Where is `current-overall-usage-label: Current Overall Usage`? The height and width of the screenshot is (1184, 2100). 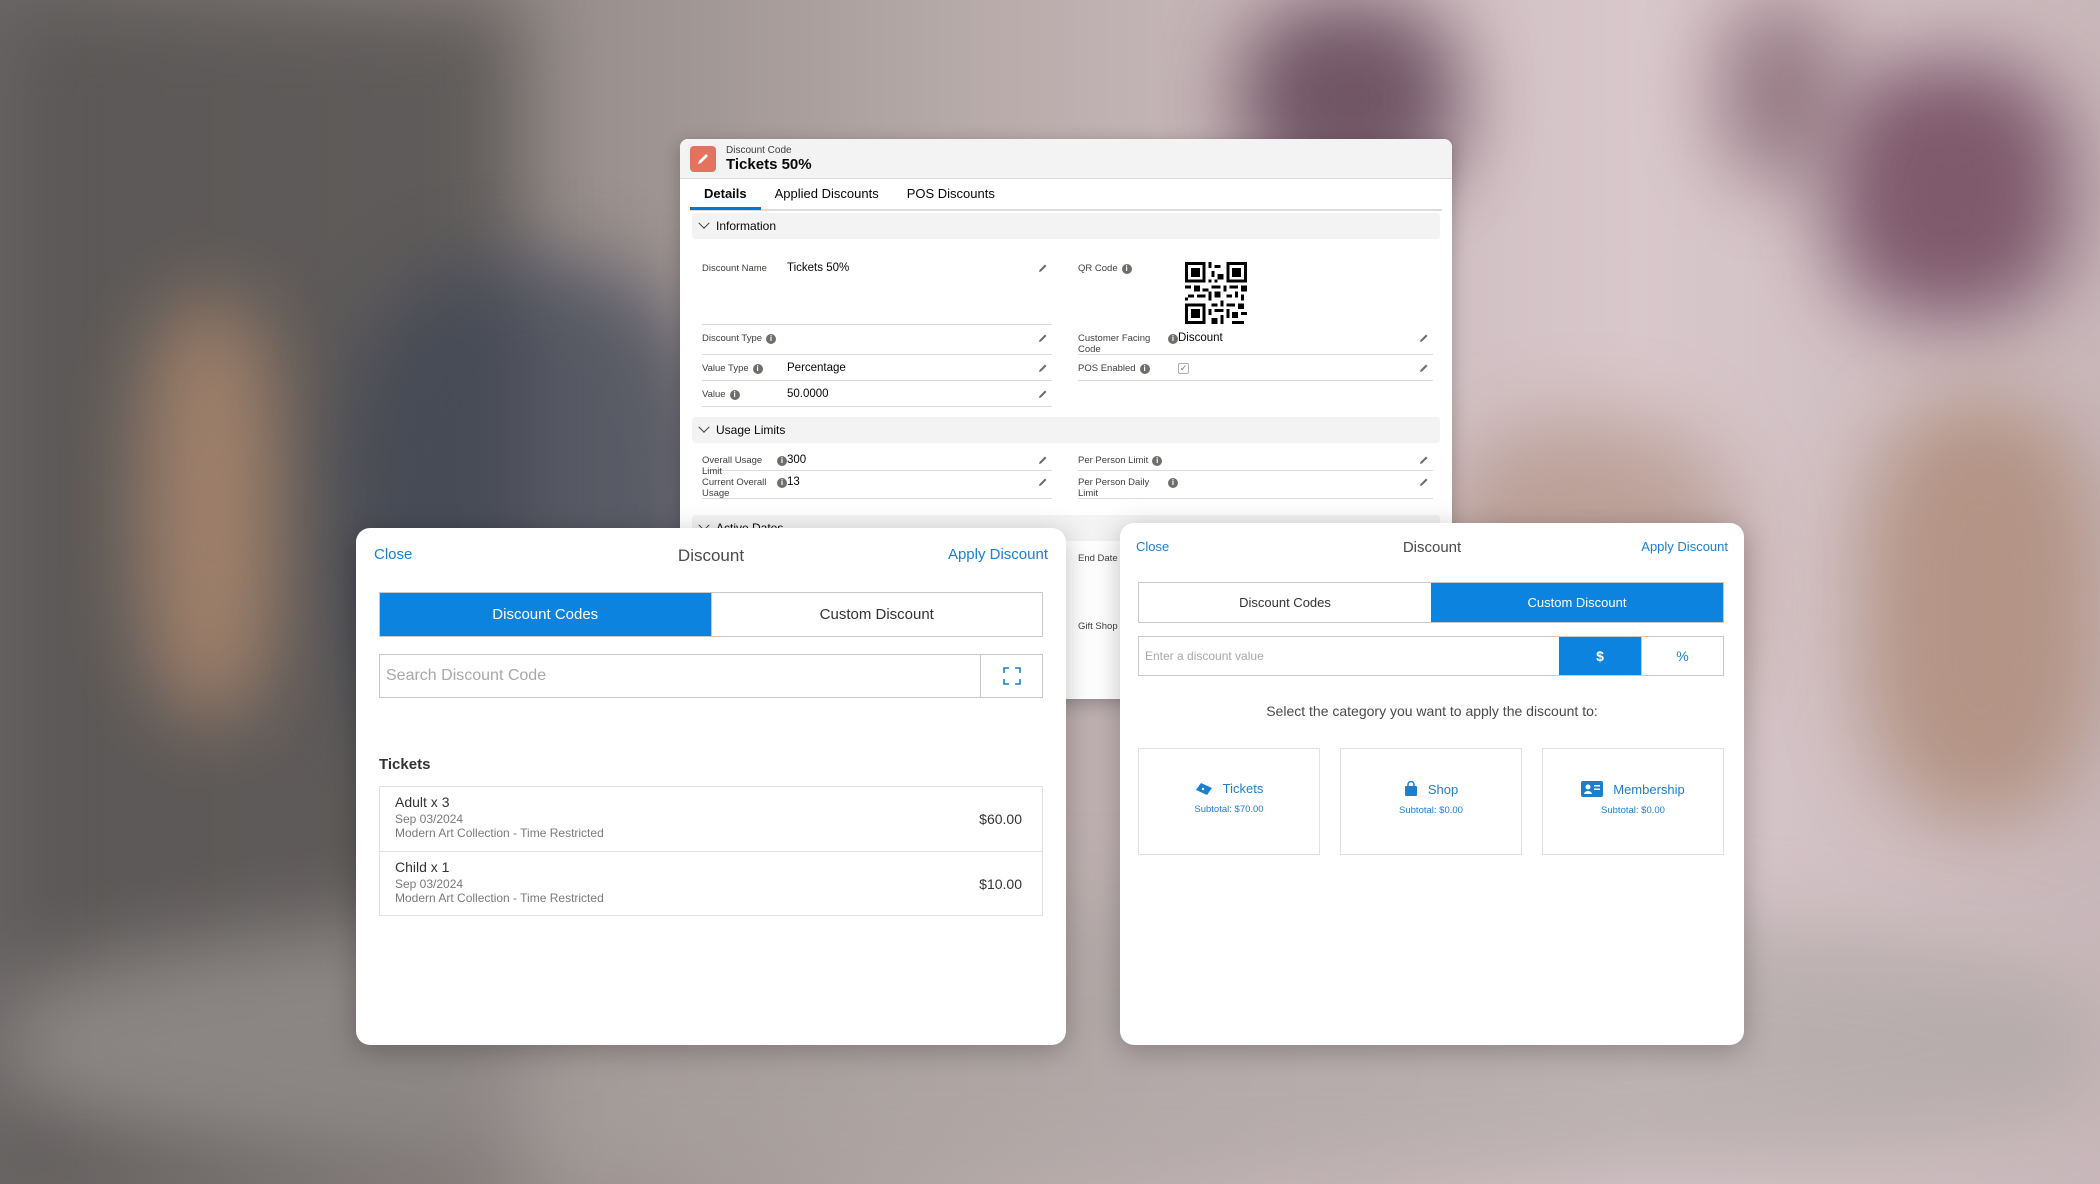
current-overall-usage-label: Current Overall Usage is located at coordinates (734, 488).